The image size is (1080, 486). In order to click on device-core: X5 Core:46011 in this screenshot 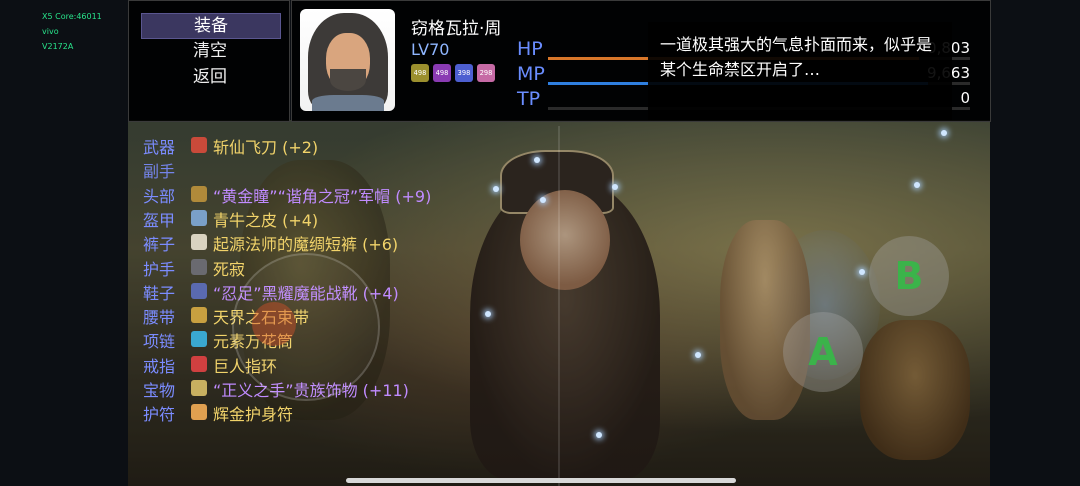, I will do `click(72, 16)`.